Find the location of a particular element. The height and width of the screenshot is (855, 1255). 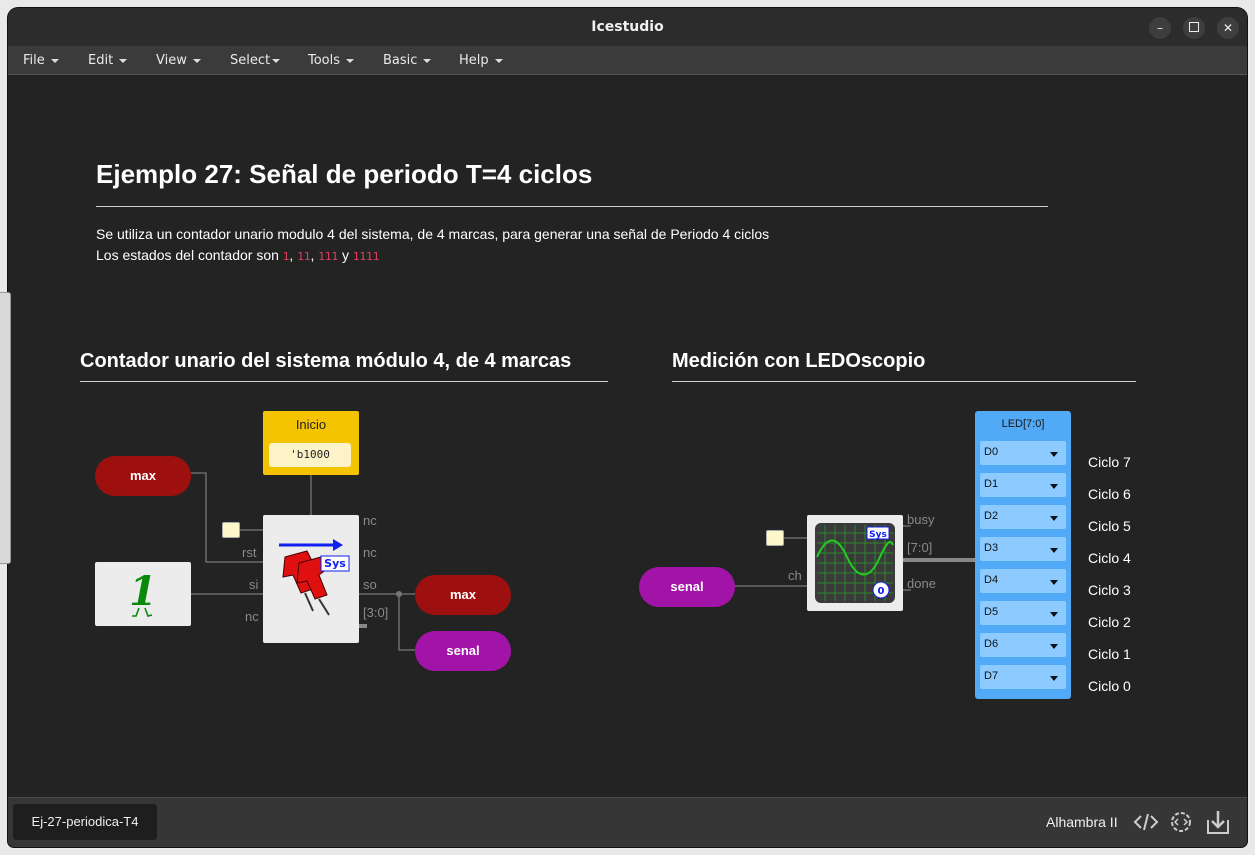

pin-select-d6: D6 is located at coordinates (1023, 645).